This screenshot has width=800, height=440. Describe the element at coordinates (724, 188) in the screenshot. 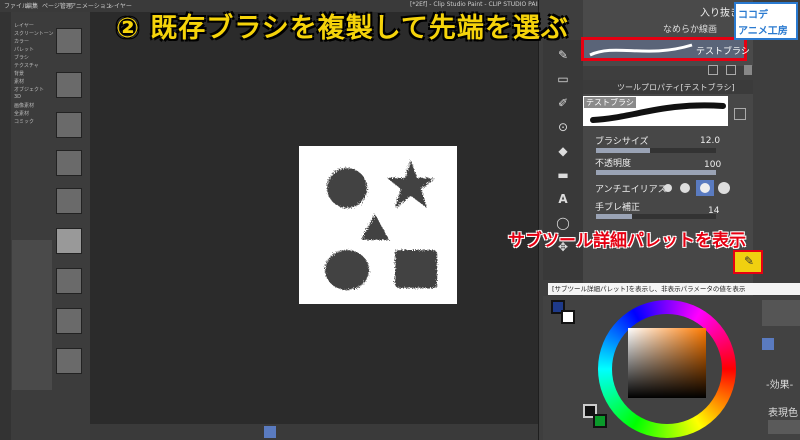

I see `antialias-strong-option` at that location.